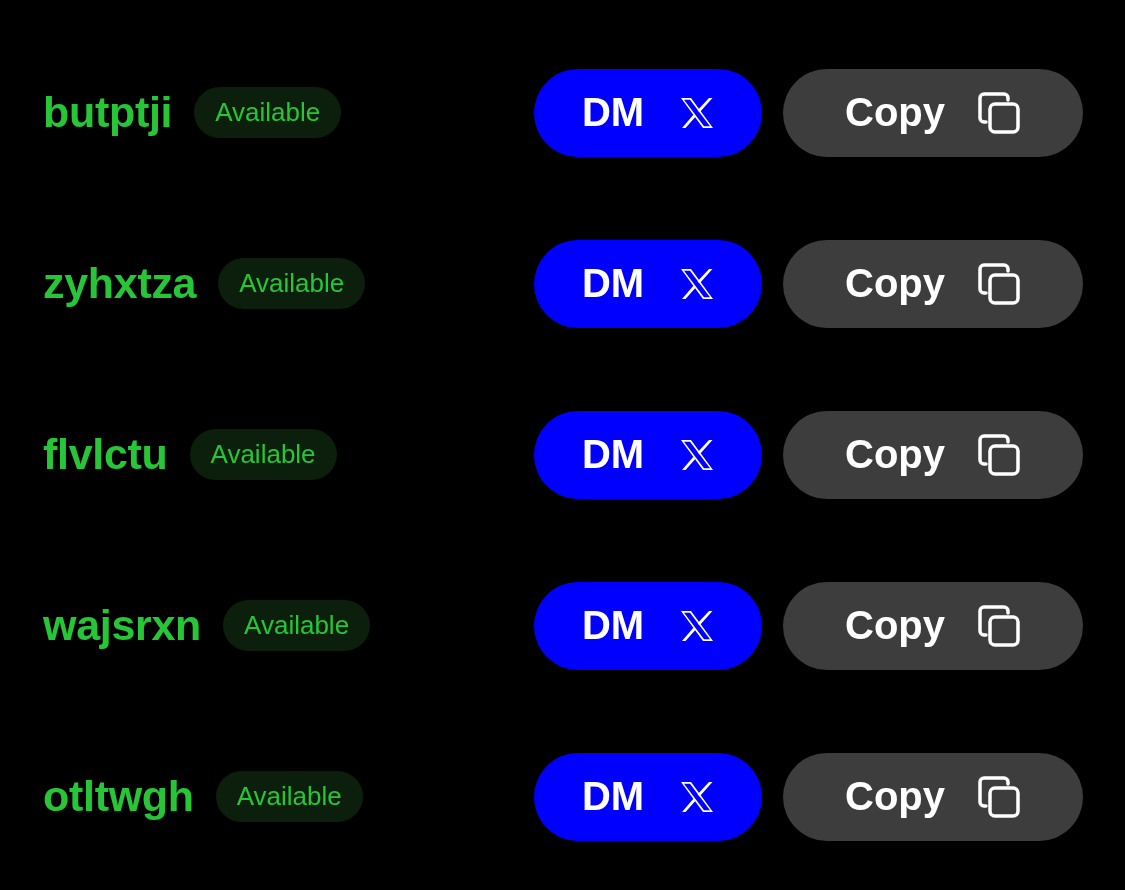 This screenshot has height=890, width=1125. I want to click on username: otltwgh, so click(118, 796).